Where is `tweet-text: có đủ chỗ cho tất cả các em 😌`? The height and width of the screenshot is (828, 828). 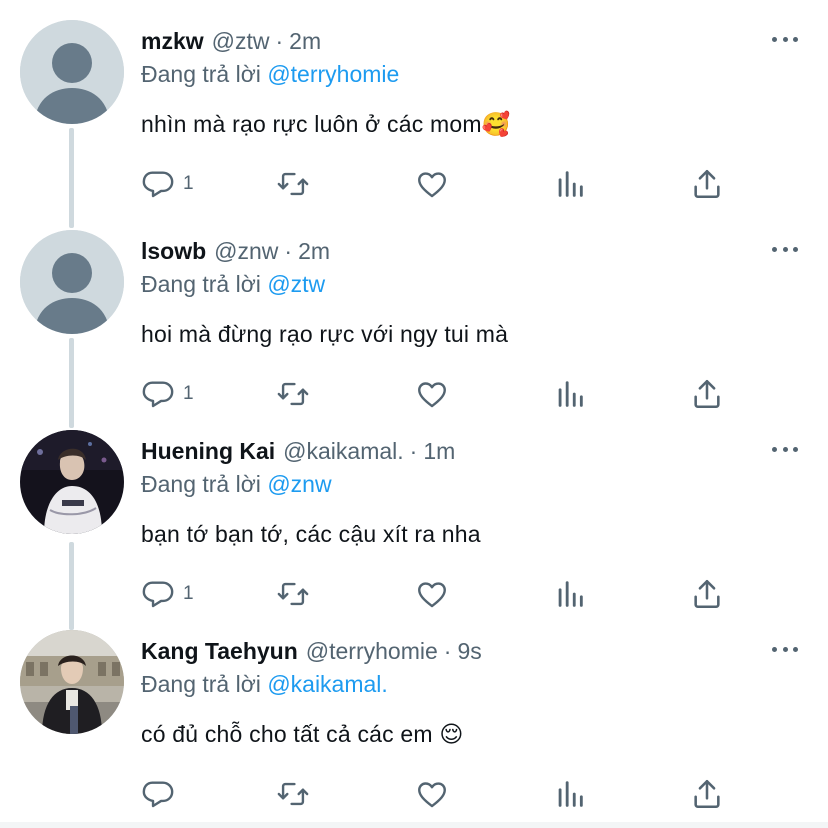 tweet-text: có đủ chỗ cho tất cả các em 😌 is located at coordinates (302, 734).